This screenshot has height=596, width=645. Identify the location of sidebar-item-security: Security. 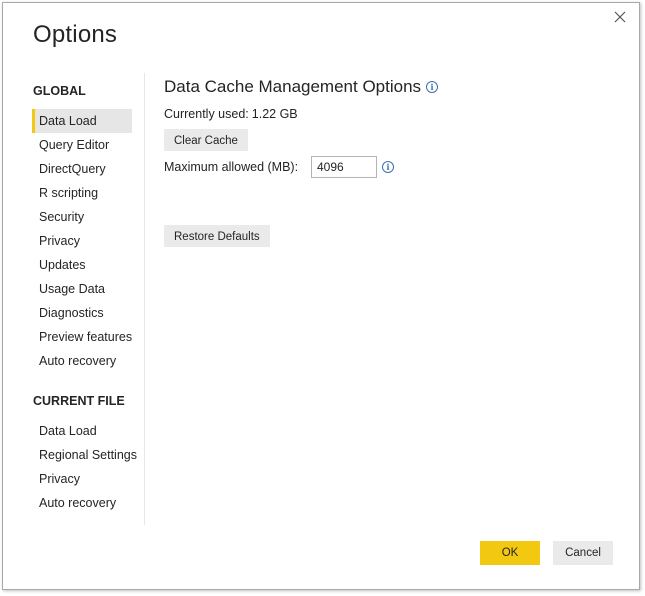
(82, 217).